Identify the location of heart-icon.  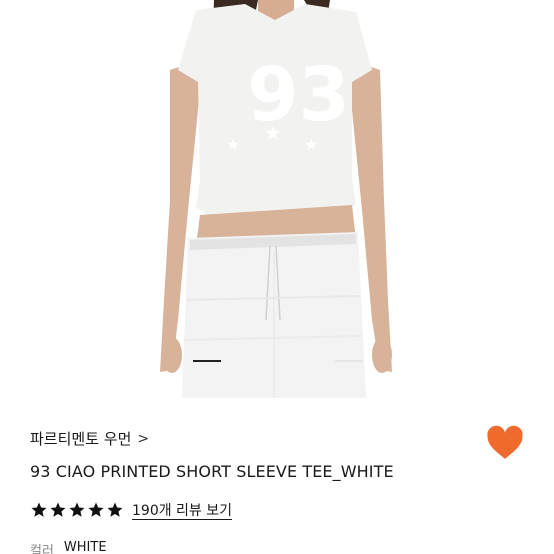
(505, 443).